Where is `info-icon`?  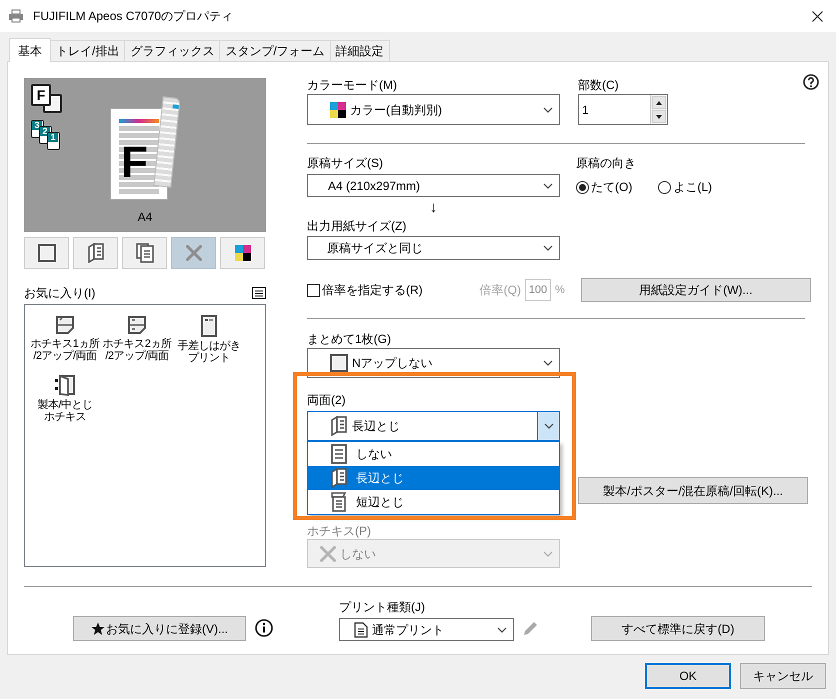
info-icon is located at coordinates (264, 628).